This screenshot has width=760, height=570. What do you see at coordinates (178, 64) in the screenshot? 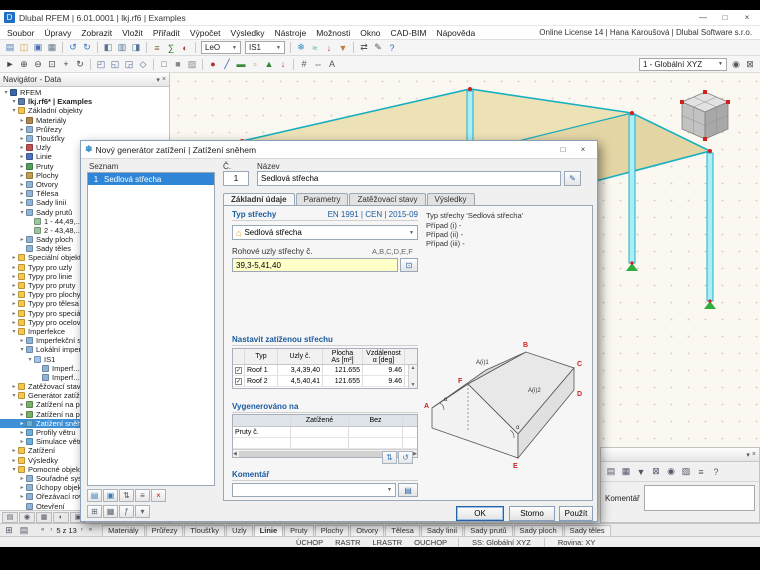
I see `solid-view-icon: ■` at bounding box center [178, 64].